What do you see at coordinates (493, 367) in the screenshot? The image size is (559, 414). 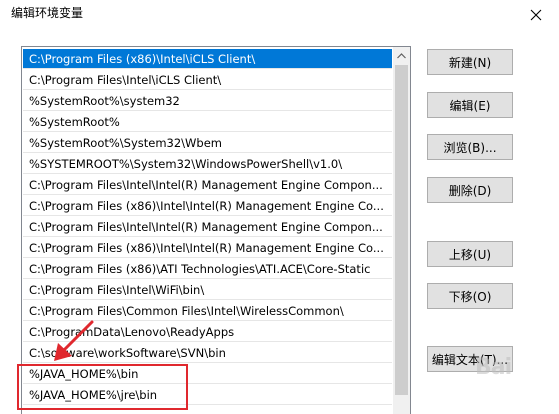 I see `watermark: Bai` at bounding box center [493, 367].